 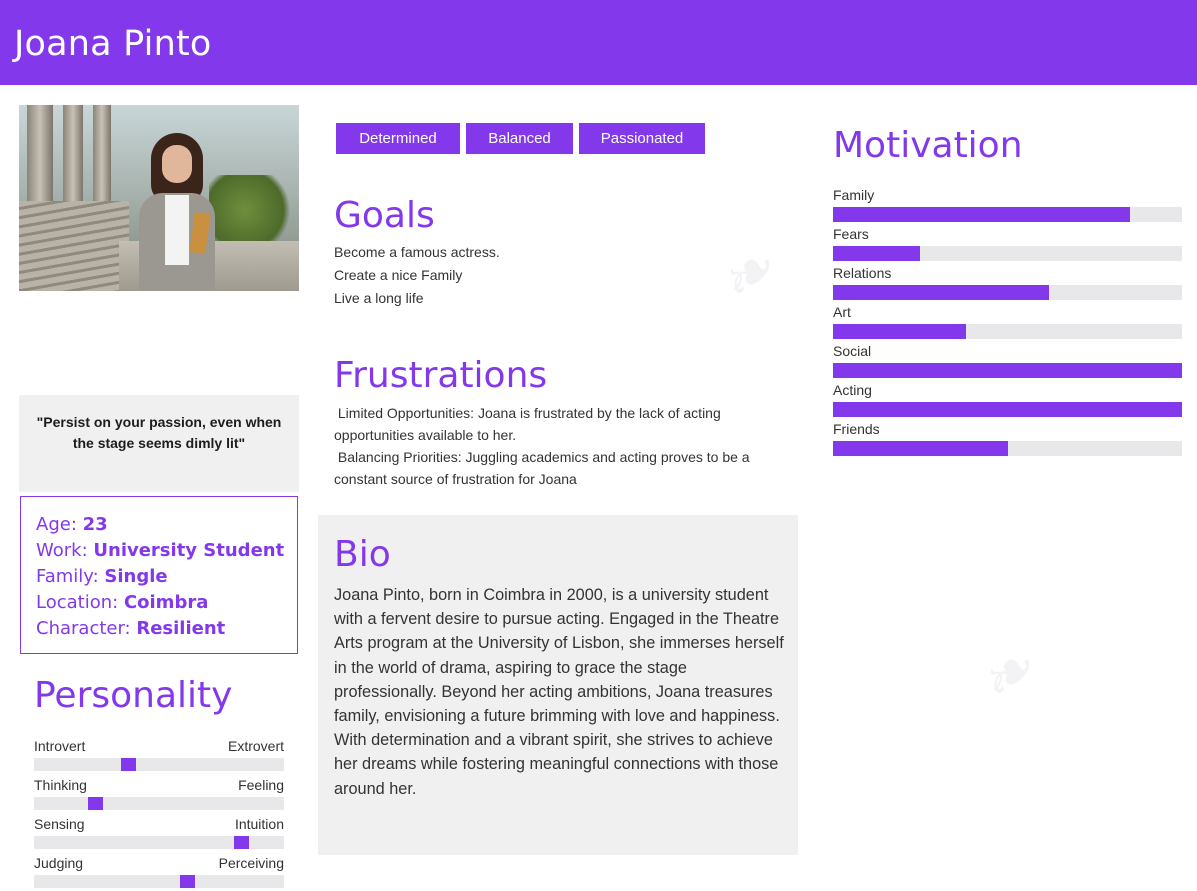 I want to click on trait-left-label: Sensing, so click(x=59, y=824).